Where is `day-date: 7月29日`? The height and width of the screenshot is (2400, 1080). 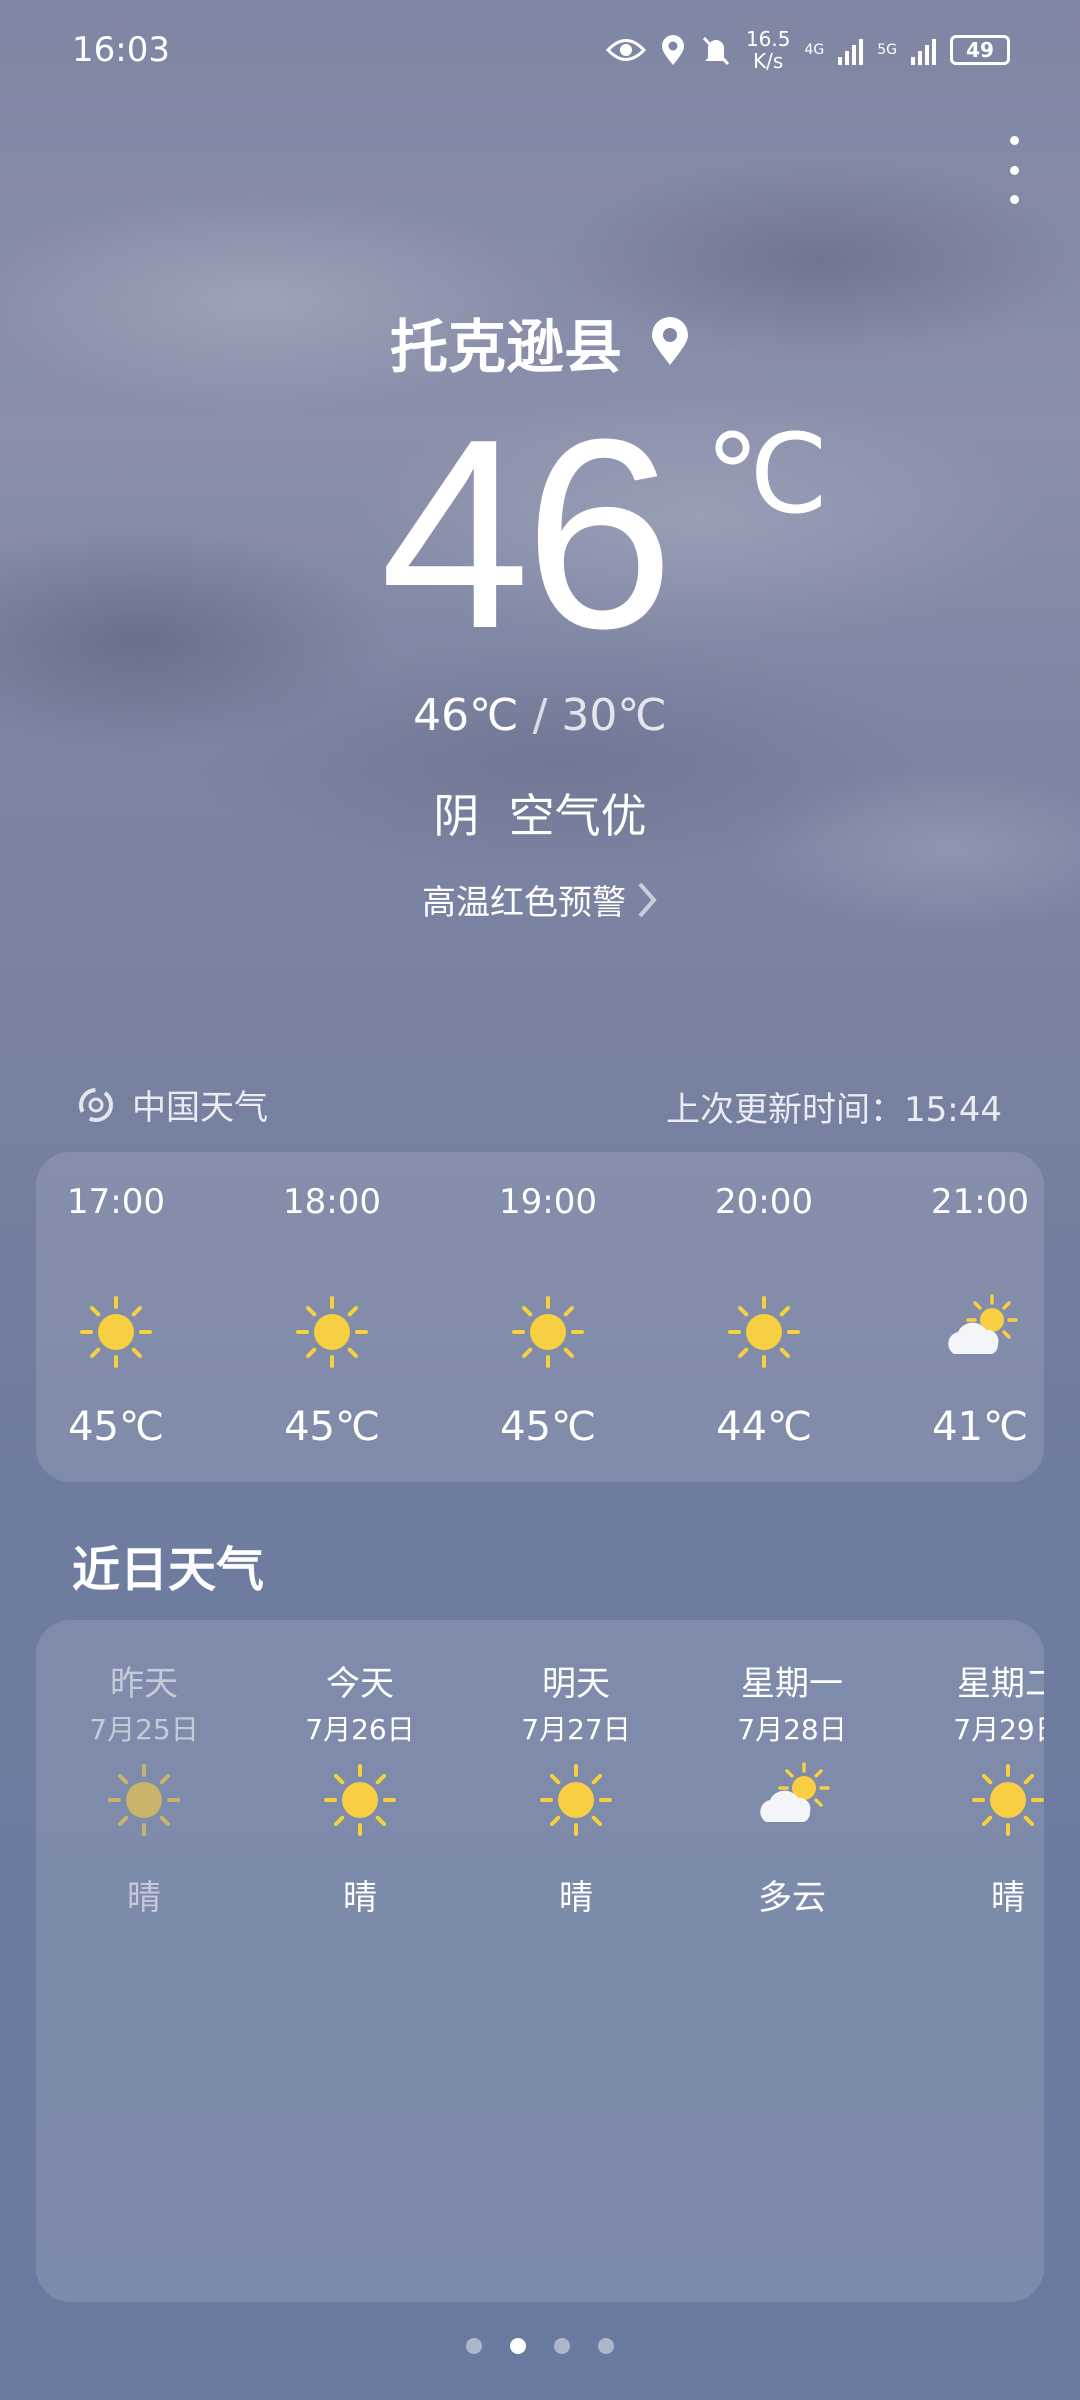
day-date: 7月29日 is located at coordinates (998, 1729).